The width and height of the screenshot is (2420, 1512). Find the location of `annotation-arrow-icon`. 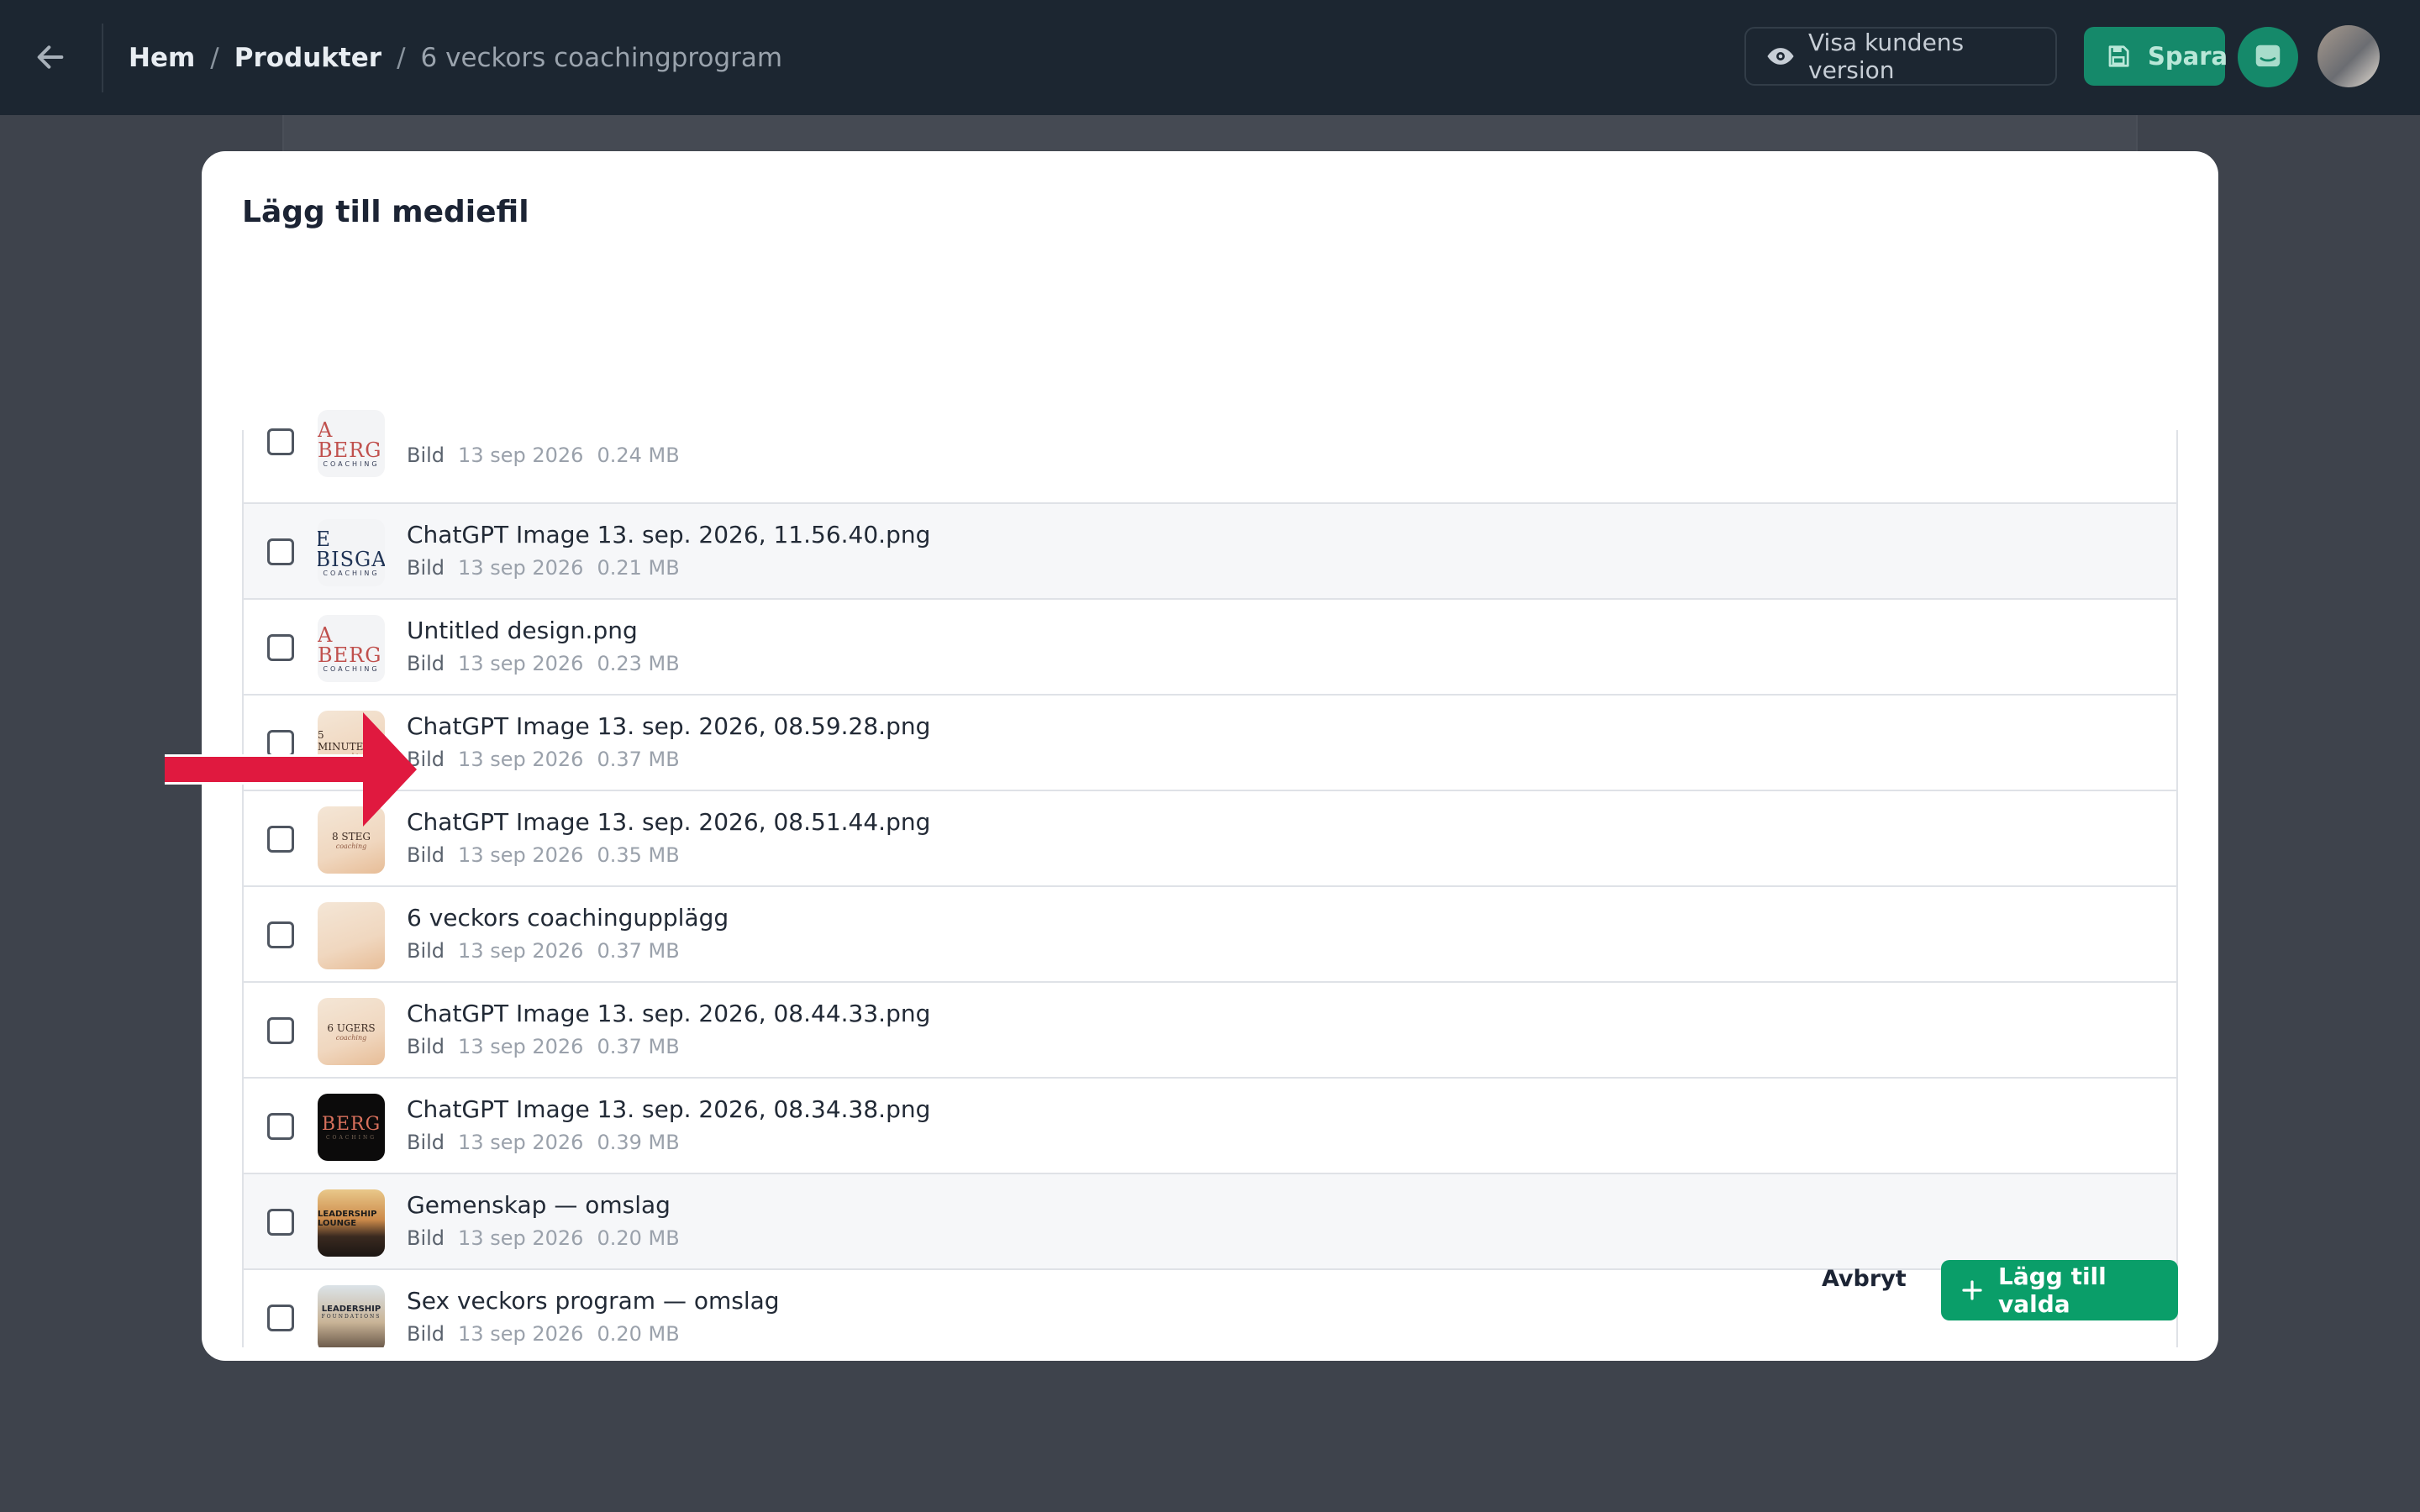

annotation-arrow-icon is located at coordinates (291, 769).